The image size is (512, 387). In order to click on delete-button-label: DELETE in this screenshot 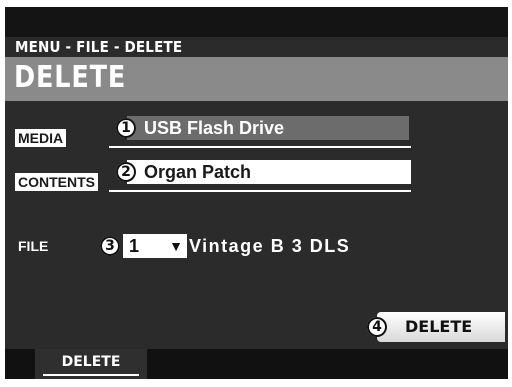, I will do `click(439, 326)`.